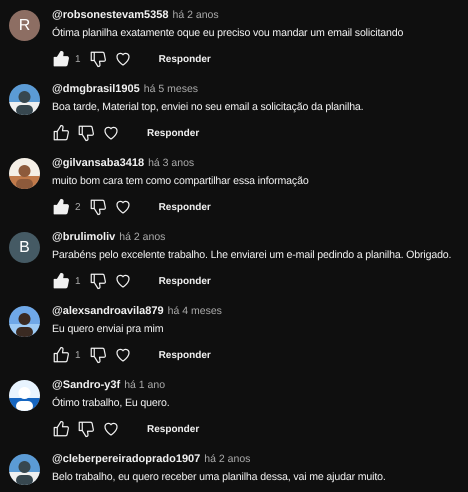 The height and width of the screenshot is (492, 468). What do you see at coordinates (86, 385) in the screenshot?
I see `comment-author: @Sandro-y3f` at bounding box center [86, 385].